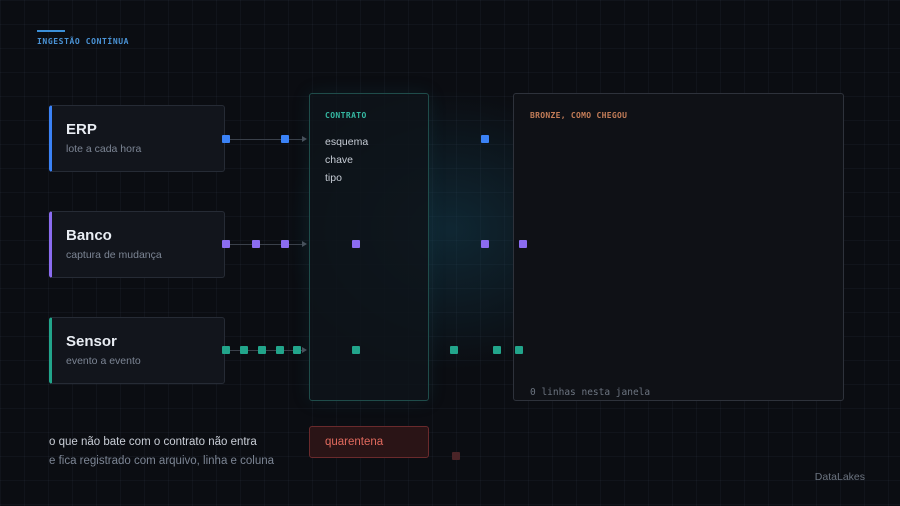 This screenshot has width=900, height=506. I want to click on source-name: Sensor, so click(91, 341).